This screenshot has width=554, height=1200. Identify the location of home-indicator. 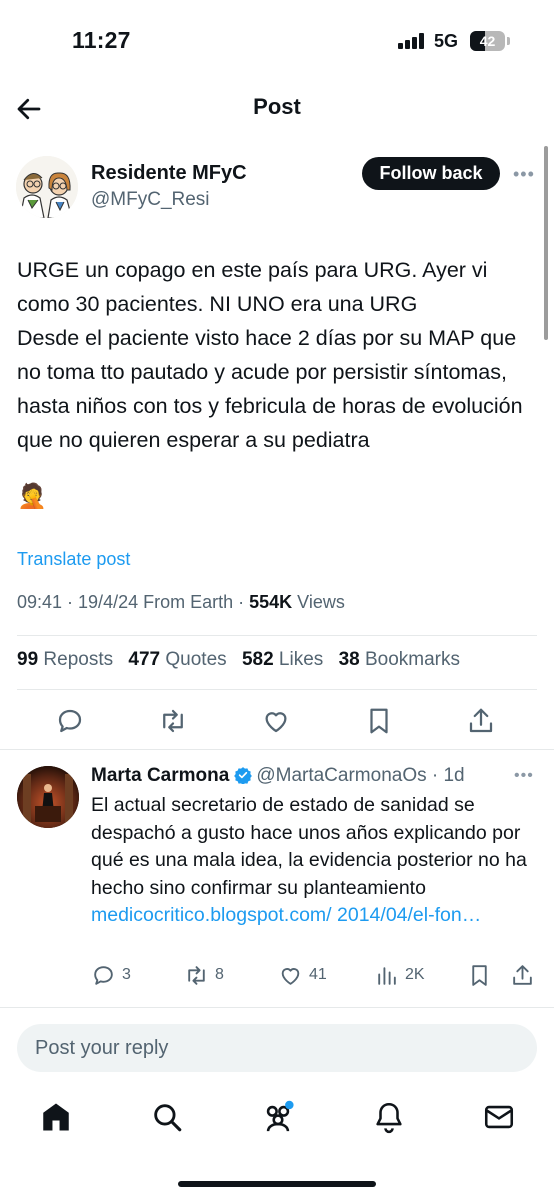
(277, 1184).